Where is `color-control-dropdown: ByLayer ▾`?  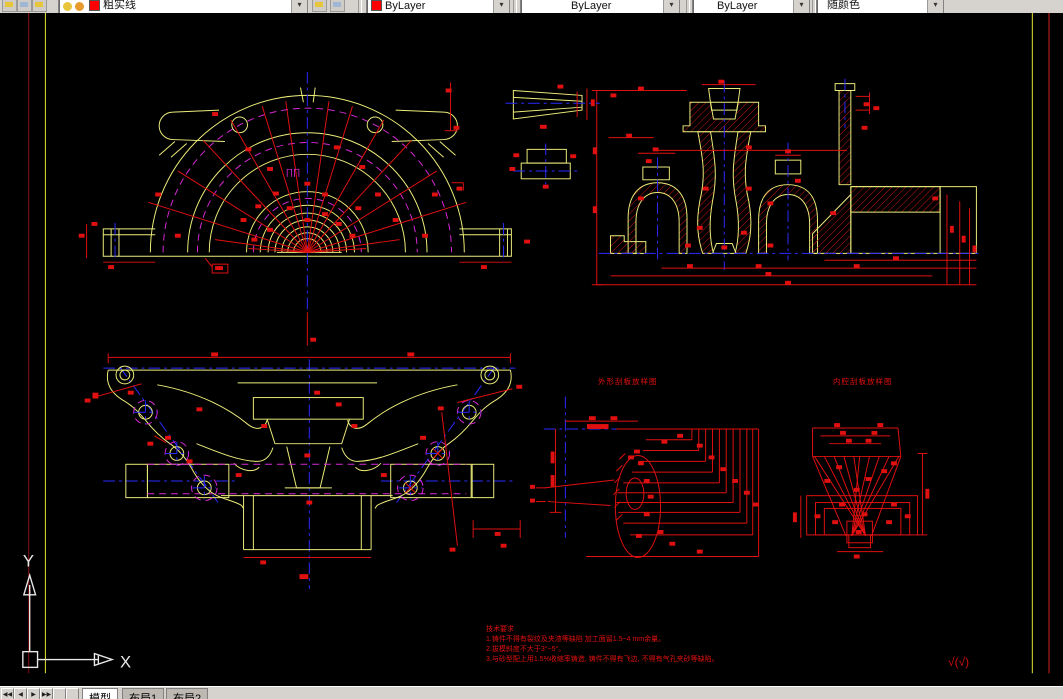
color-control-dropdown: ByLayer ▾ is located at coordinates (438, 6).